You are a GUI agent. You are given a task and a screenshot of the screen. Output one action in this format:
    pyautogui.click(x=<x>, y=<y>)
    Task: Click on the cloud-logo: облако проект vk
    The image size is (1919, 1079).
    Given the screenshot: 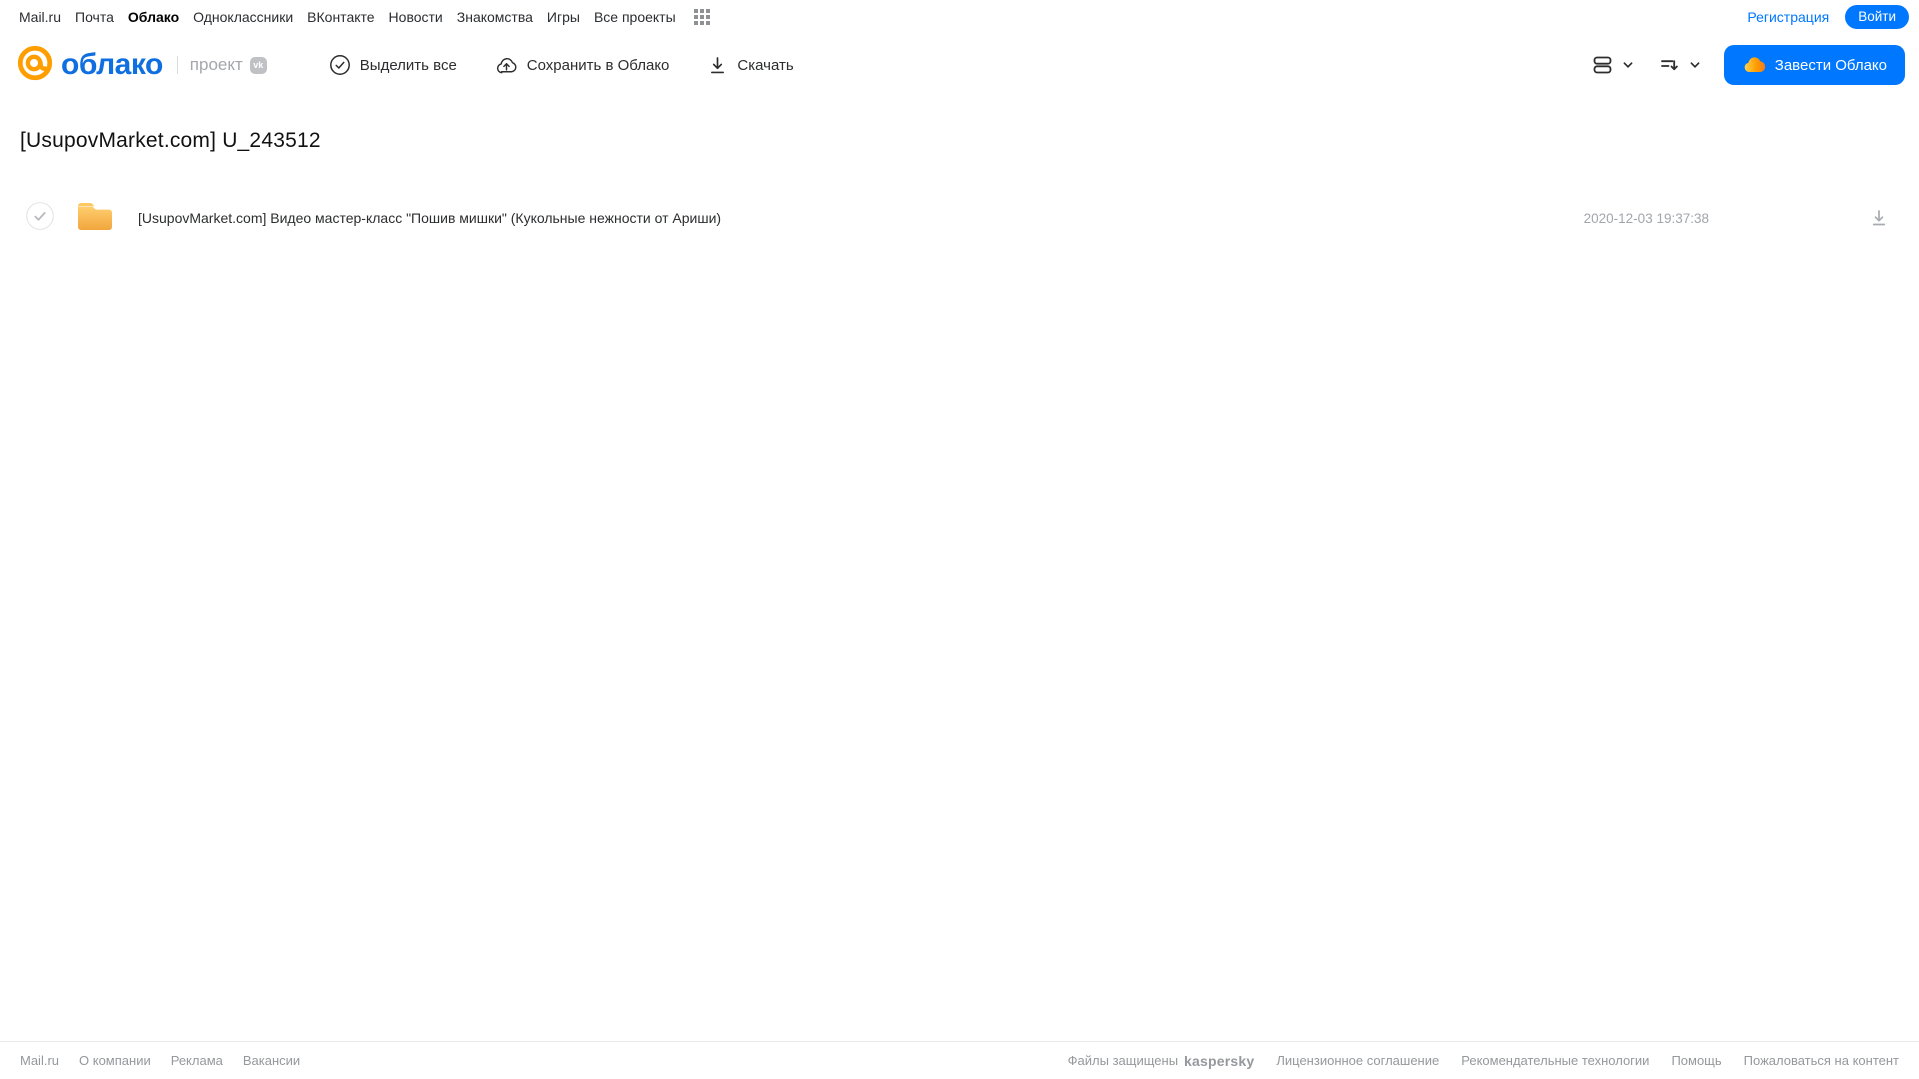 What is the action you would take?
    pyautogui.click(x=141, y=65)
    